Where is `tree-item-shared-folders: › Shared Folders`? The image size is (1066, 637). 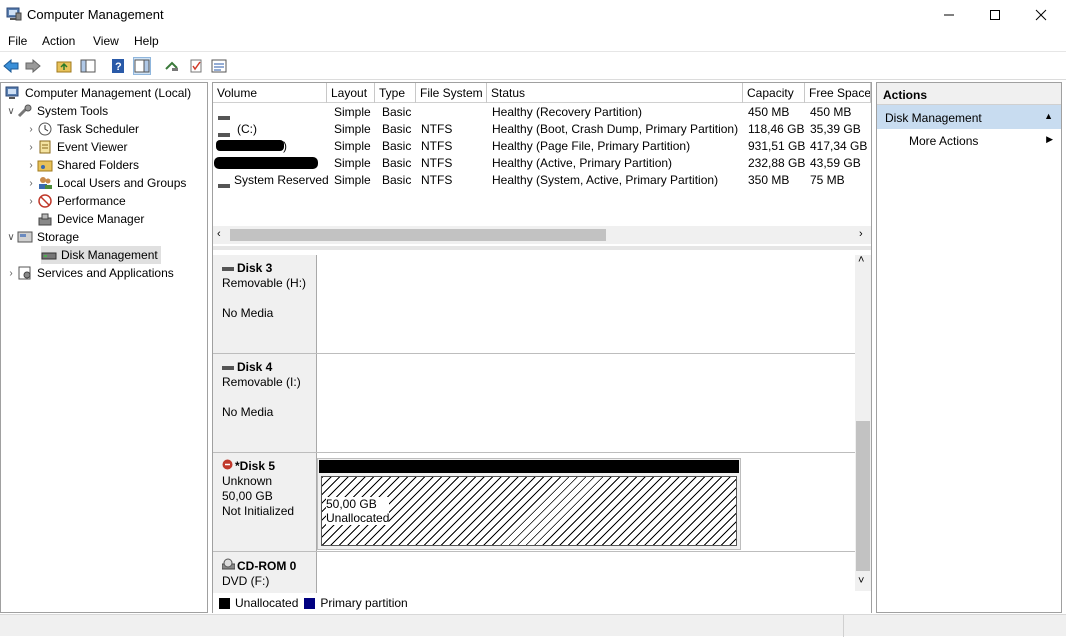 tree-item-shared-folders: › Shared Folders is located at coordinates (82, 165).